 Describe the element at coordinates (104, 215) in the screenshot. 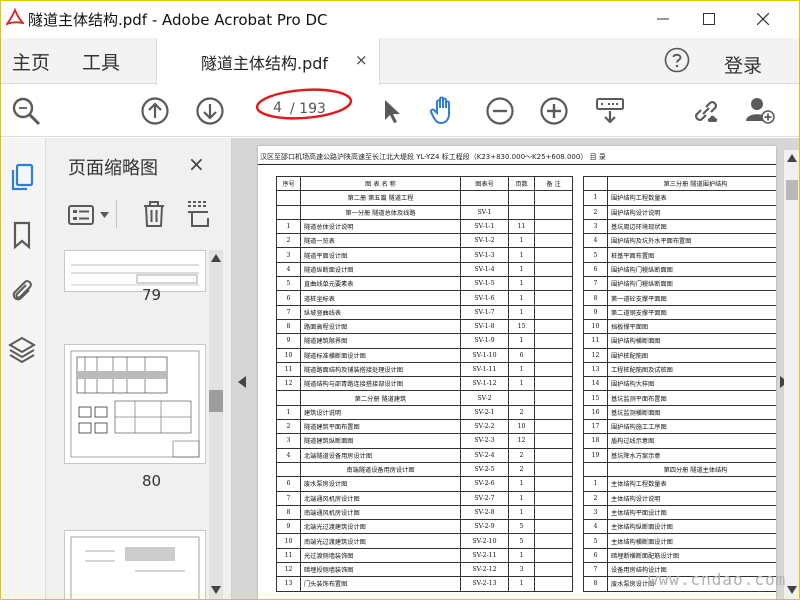

I see `chevron-down-icon` at that location.